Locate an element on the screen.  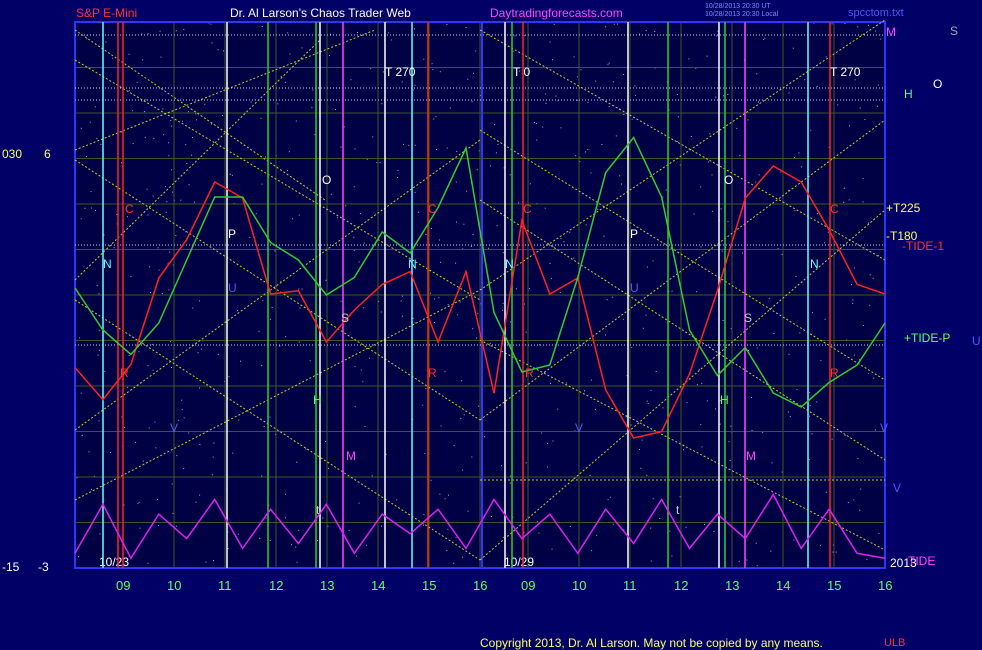
y-bottom-label-1: -15 is located at coordinates (11, 567).